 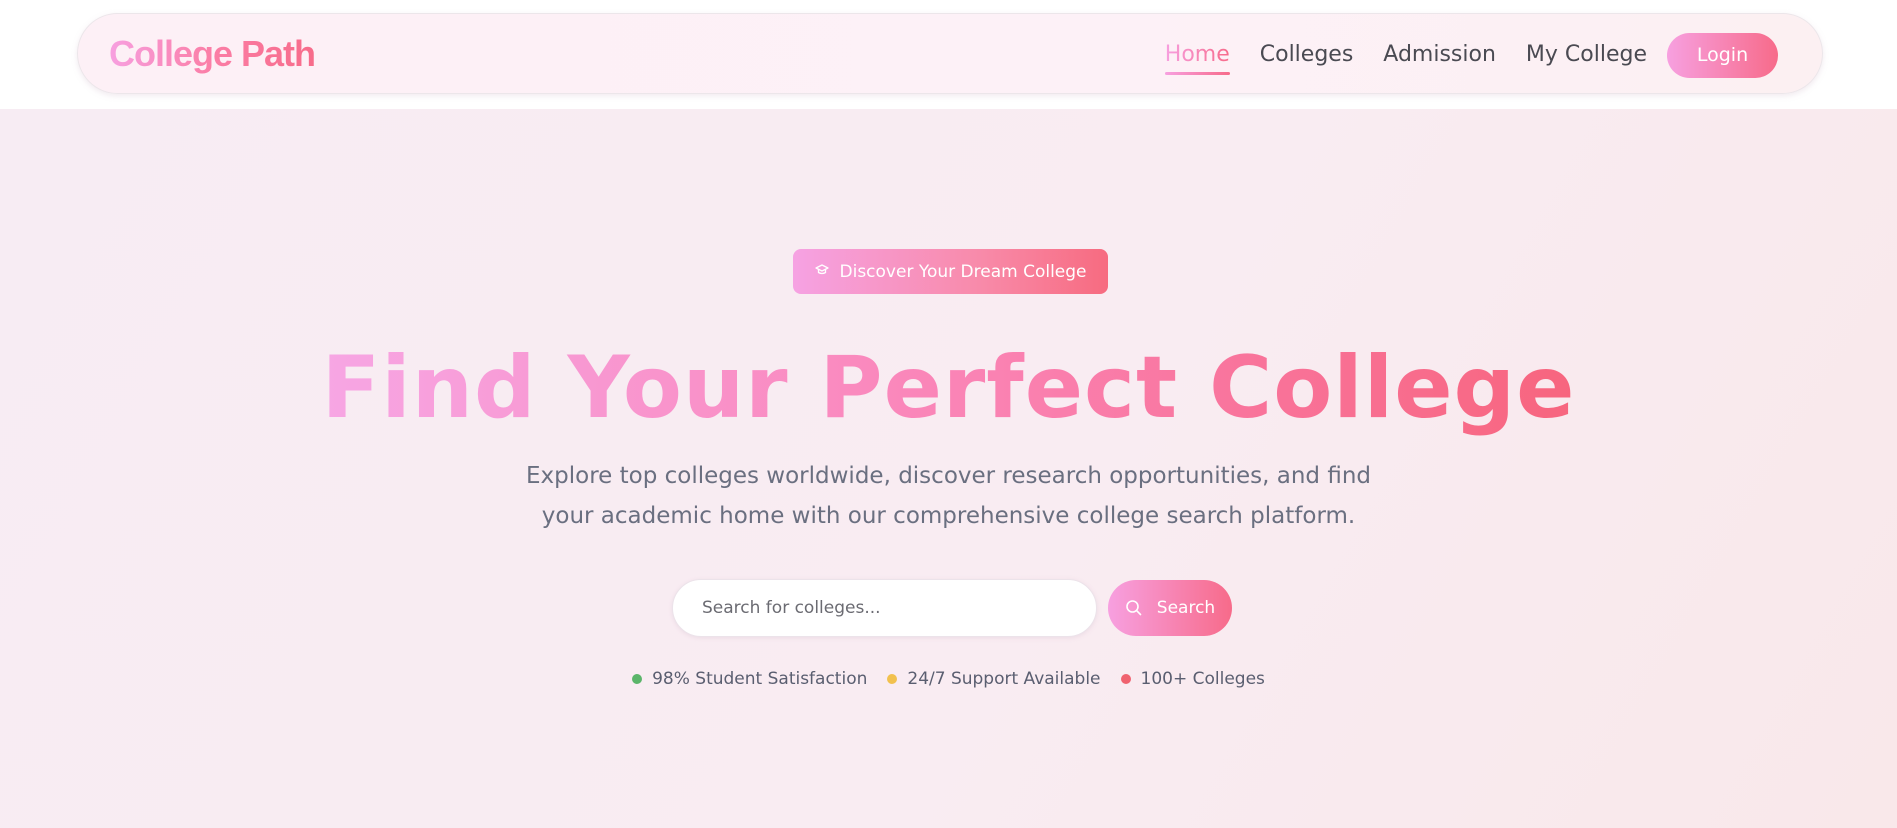 What do you see at coordinates (1004, 679) in the screenshot?
I see `stat-label: 24/7 Support Available` at bounding box center [1004, 679].